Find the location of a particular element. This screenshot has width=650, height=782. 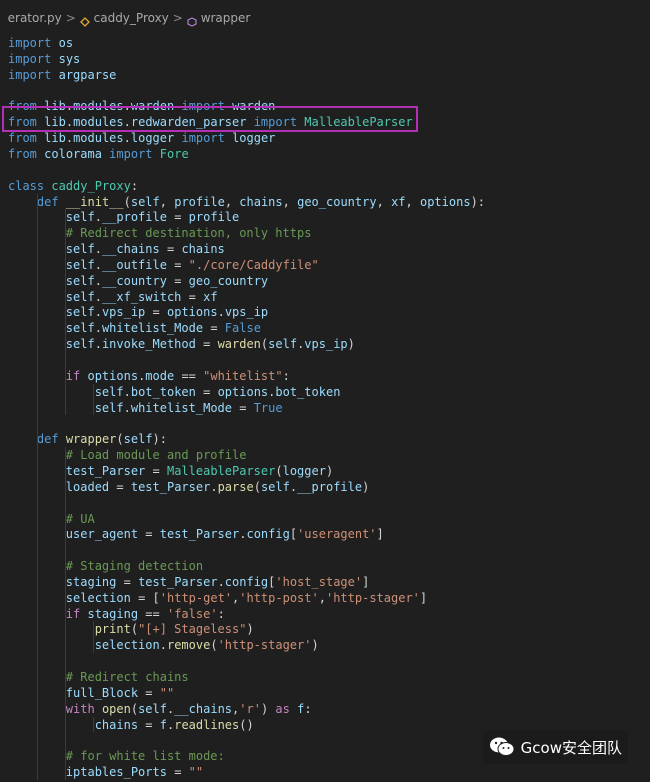

highlight-annotation-box is located at coordinates (210, 119).